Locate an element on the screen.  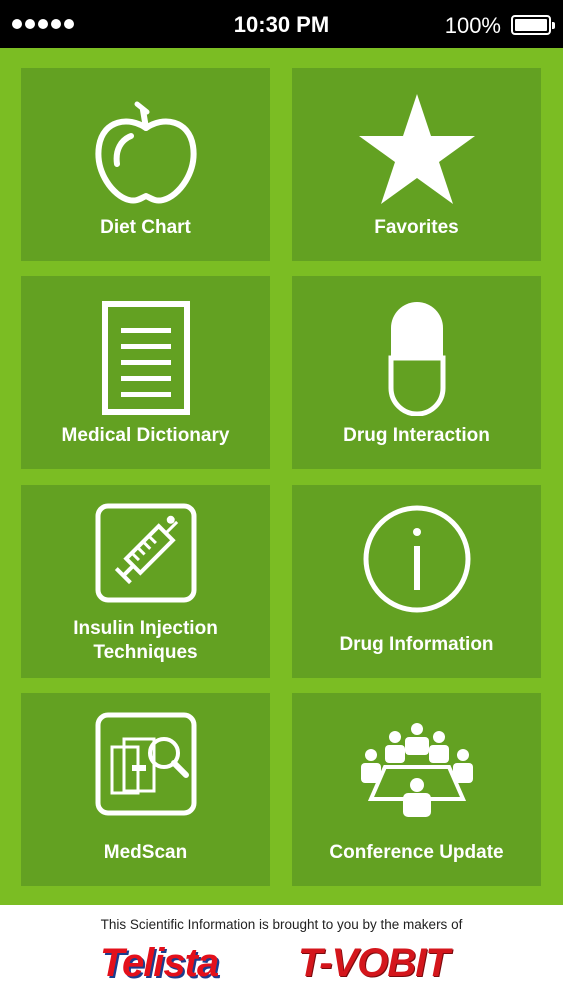
tile-favorites: Favorites is located at coordinates (416, 164).